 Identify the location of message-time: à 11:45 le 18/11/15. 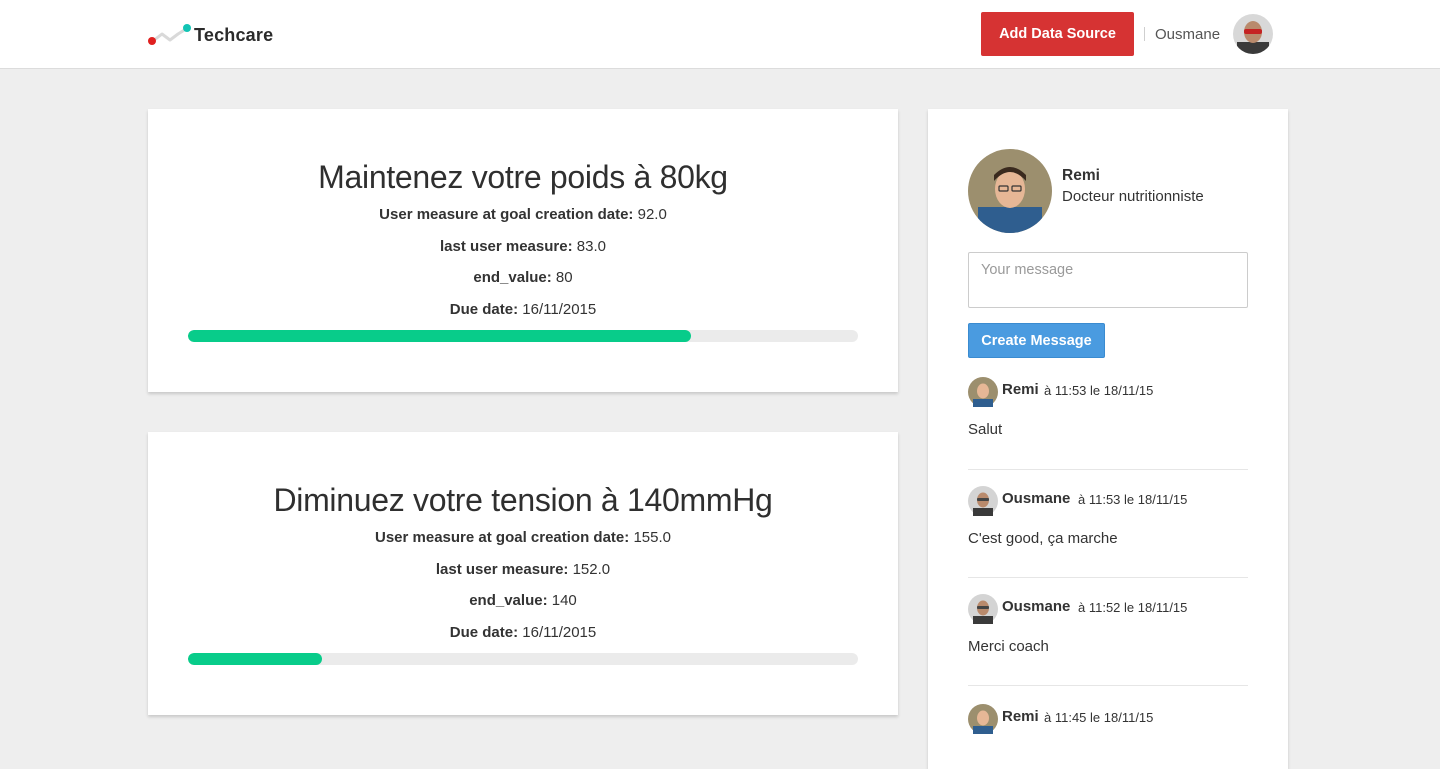
(1099, 717).